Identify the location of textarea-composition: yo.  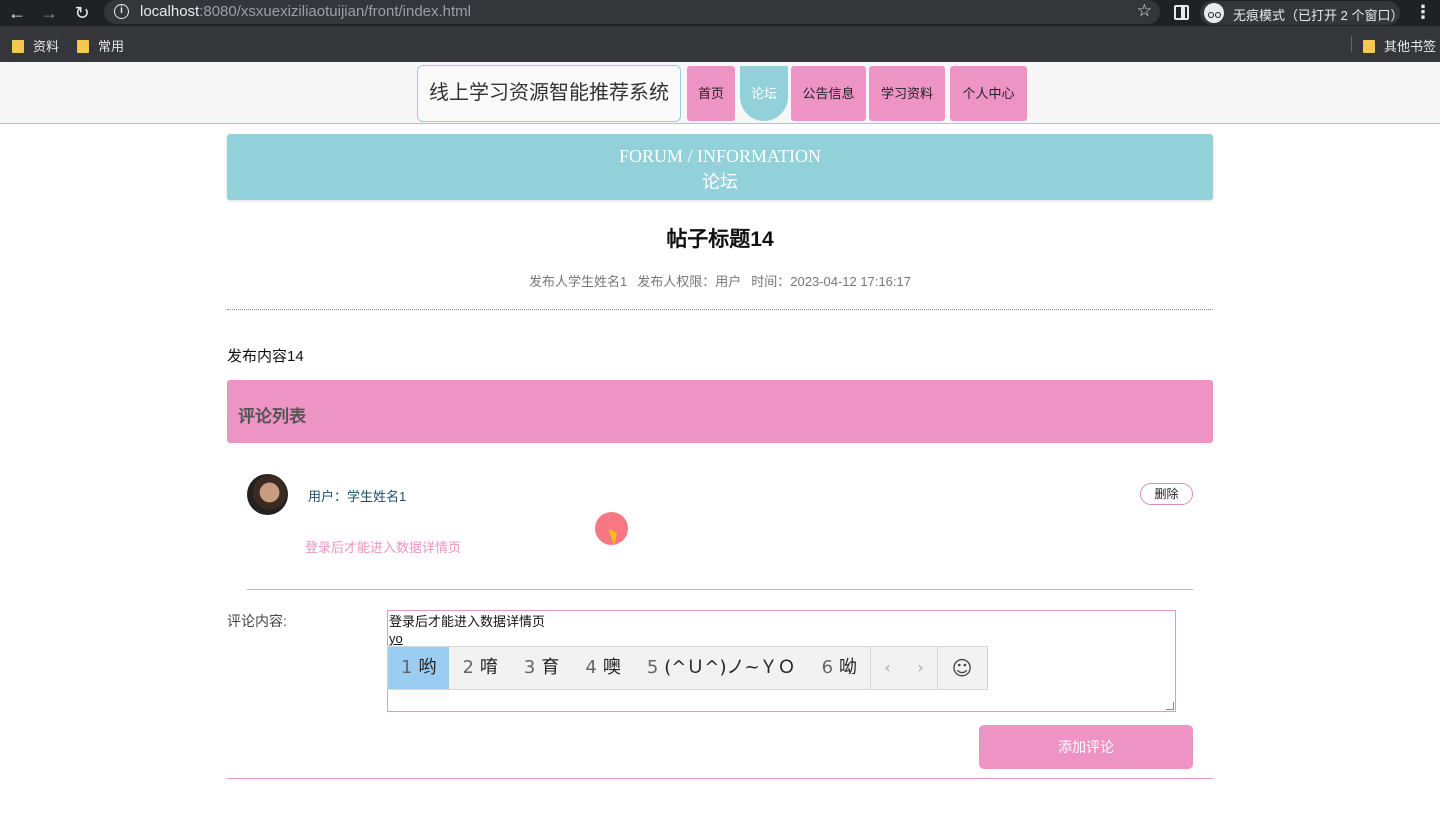
(396, 638).